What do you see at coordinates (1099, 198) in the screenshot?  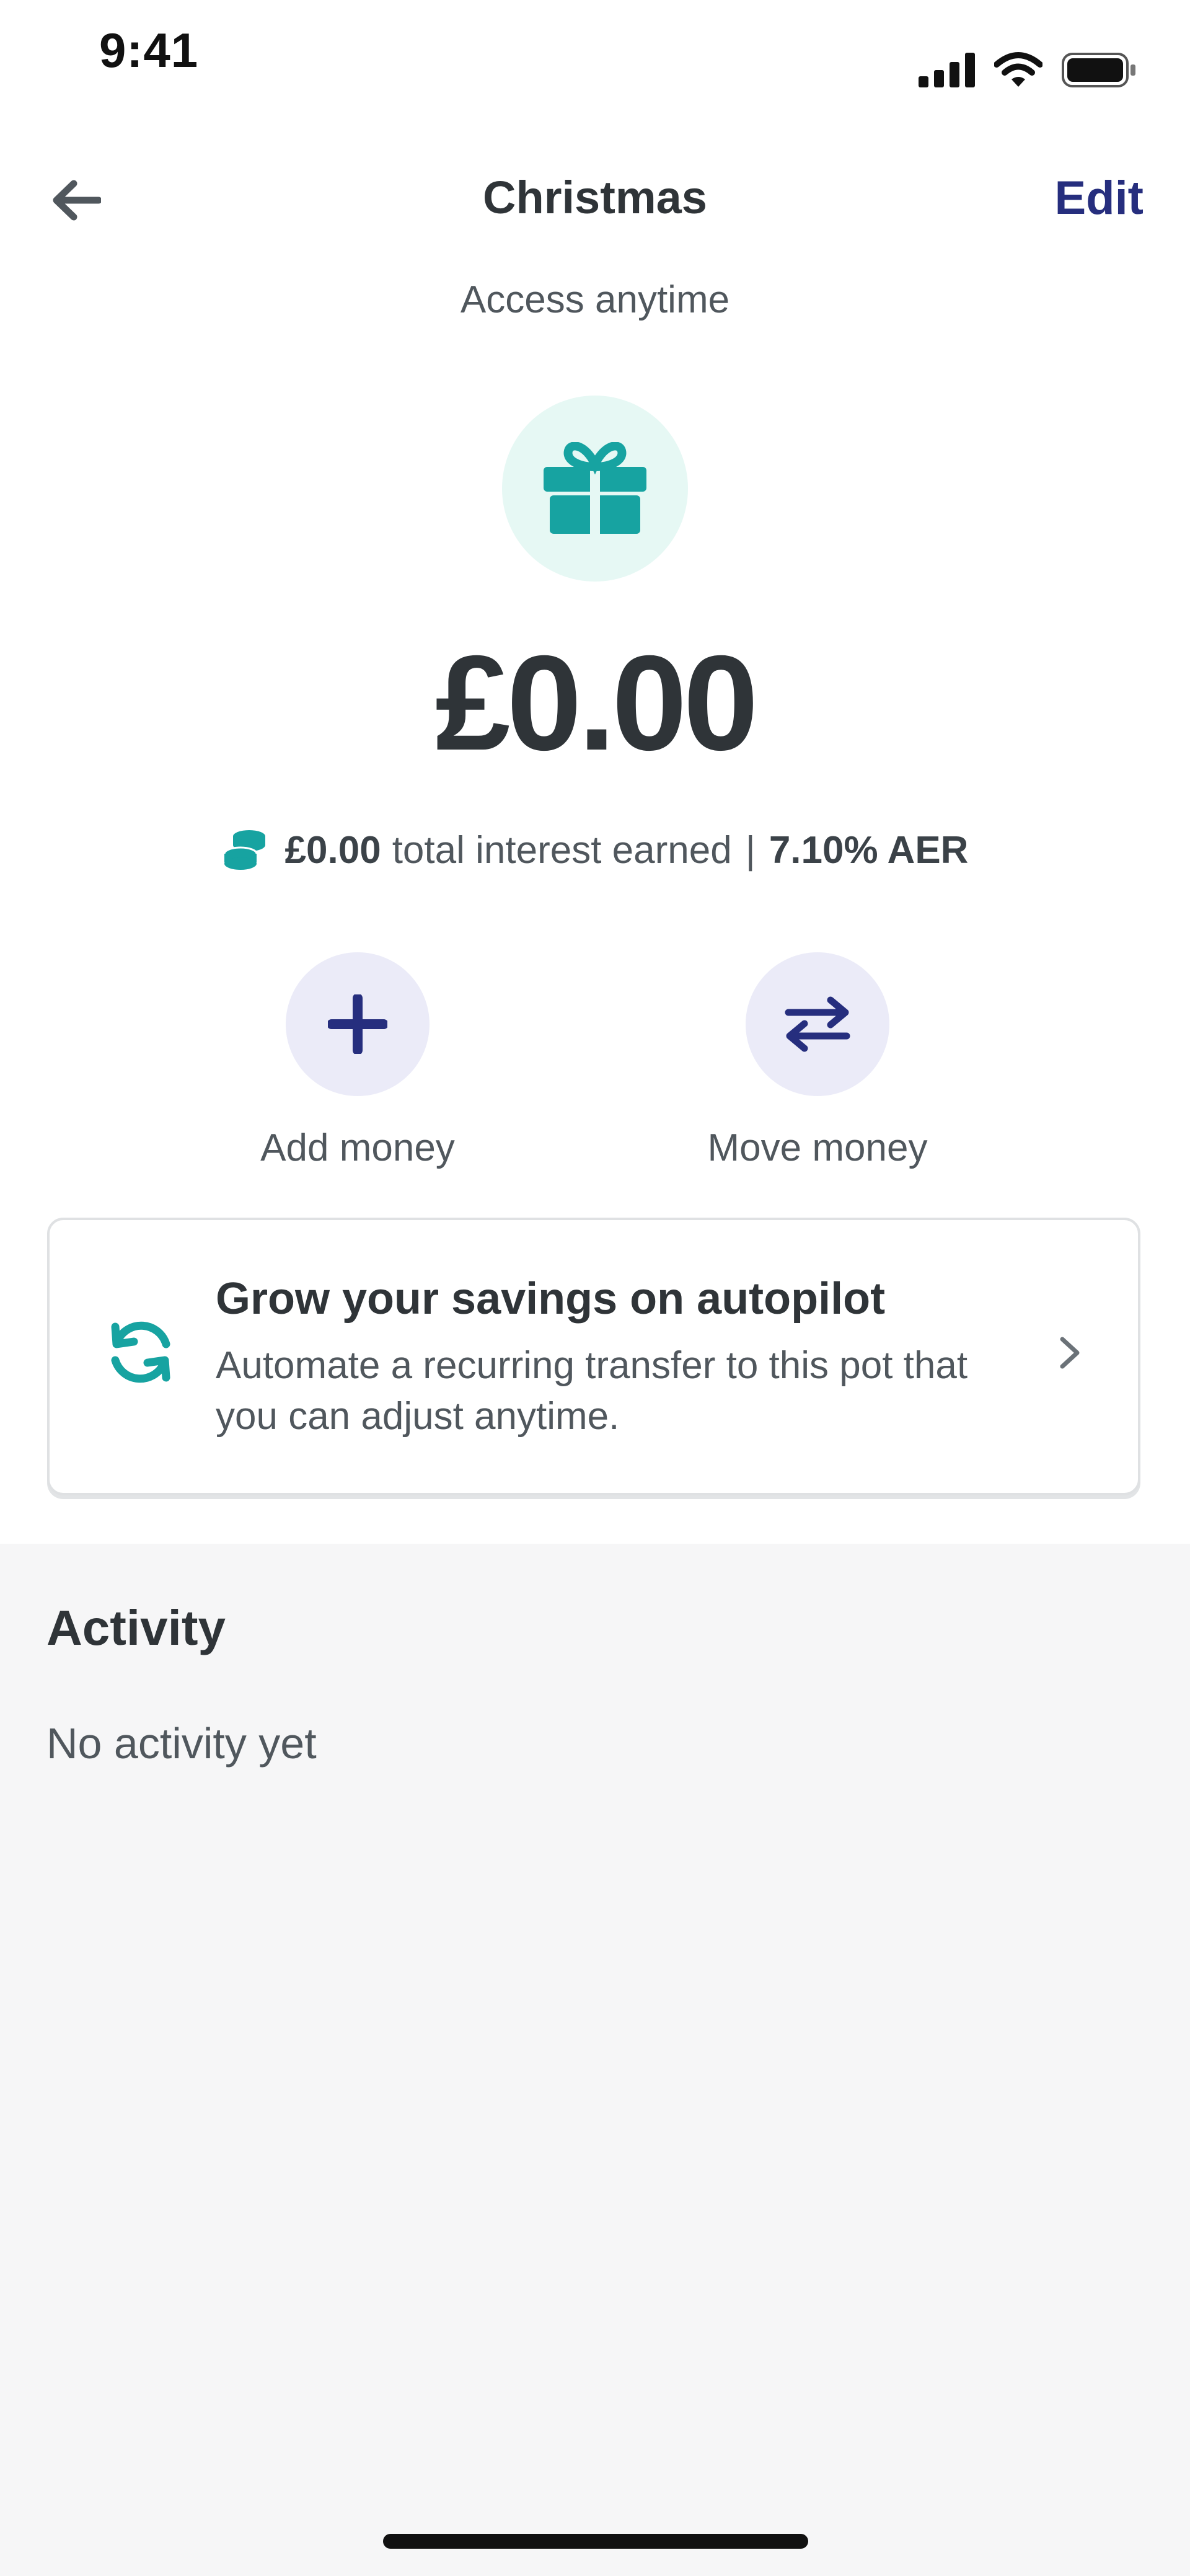 I see `edit-button: Edit` at bounding box center [1099, 198].